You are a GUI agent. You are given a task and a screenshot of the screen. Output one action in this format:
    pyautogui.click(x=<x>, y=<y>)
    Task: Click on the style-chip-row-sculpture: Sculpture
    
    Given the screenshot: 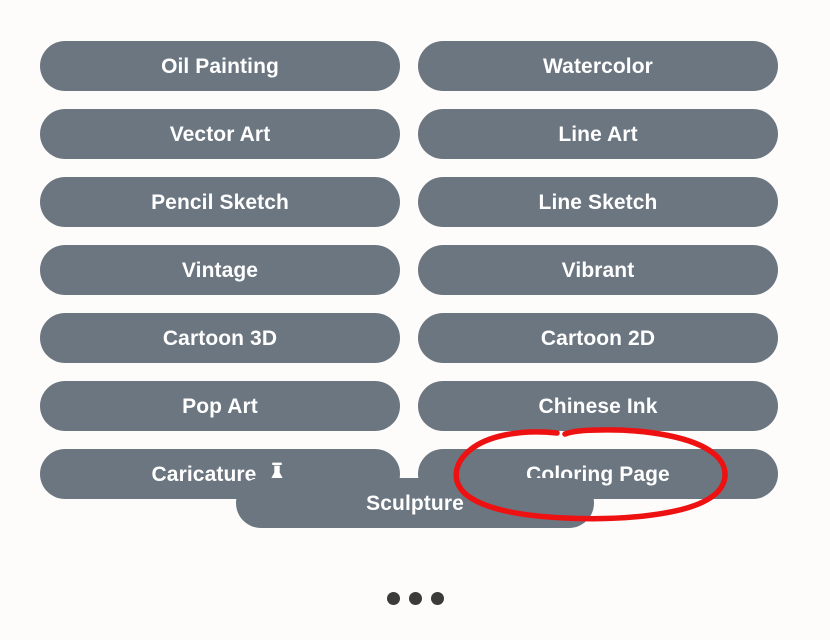 What is the action you would take?
    pyautogui.click(x=415, y=503)
    